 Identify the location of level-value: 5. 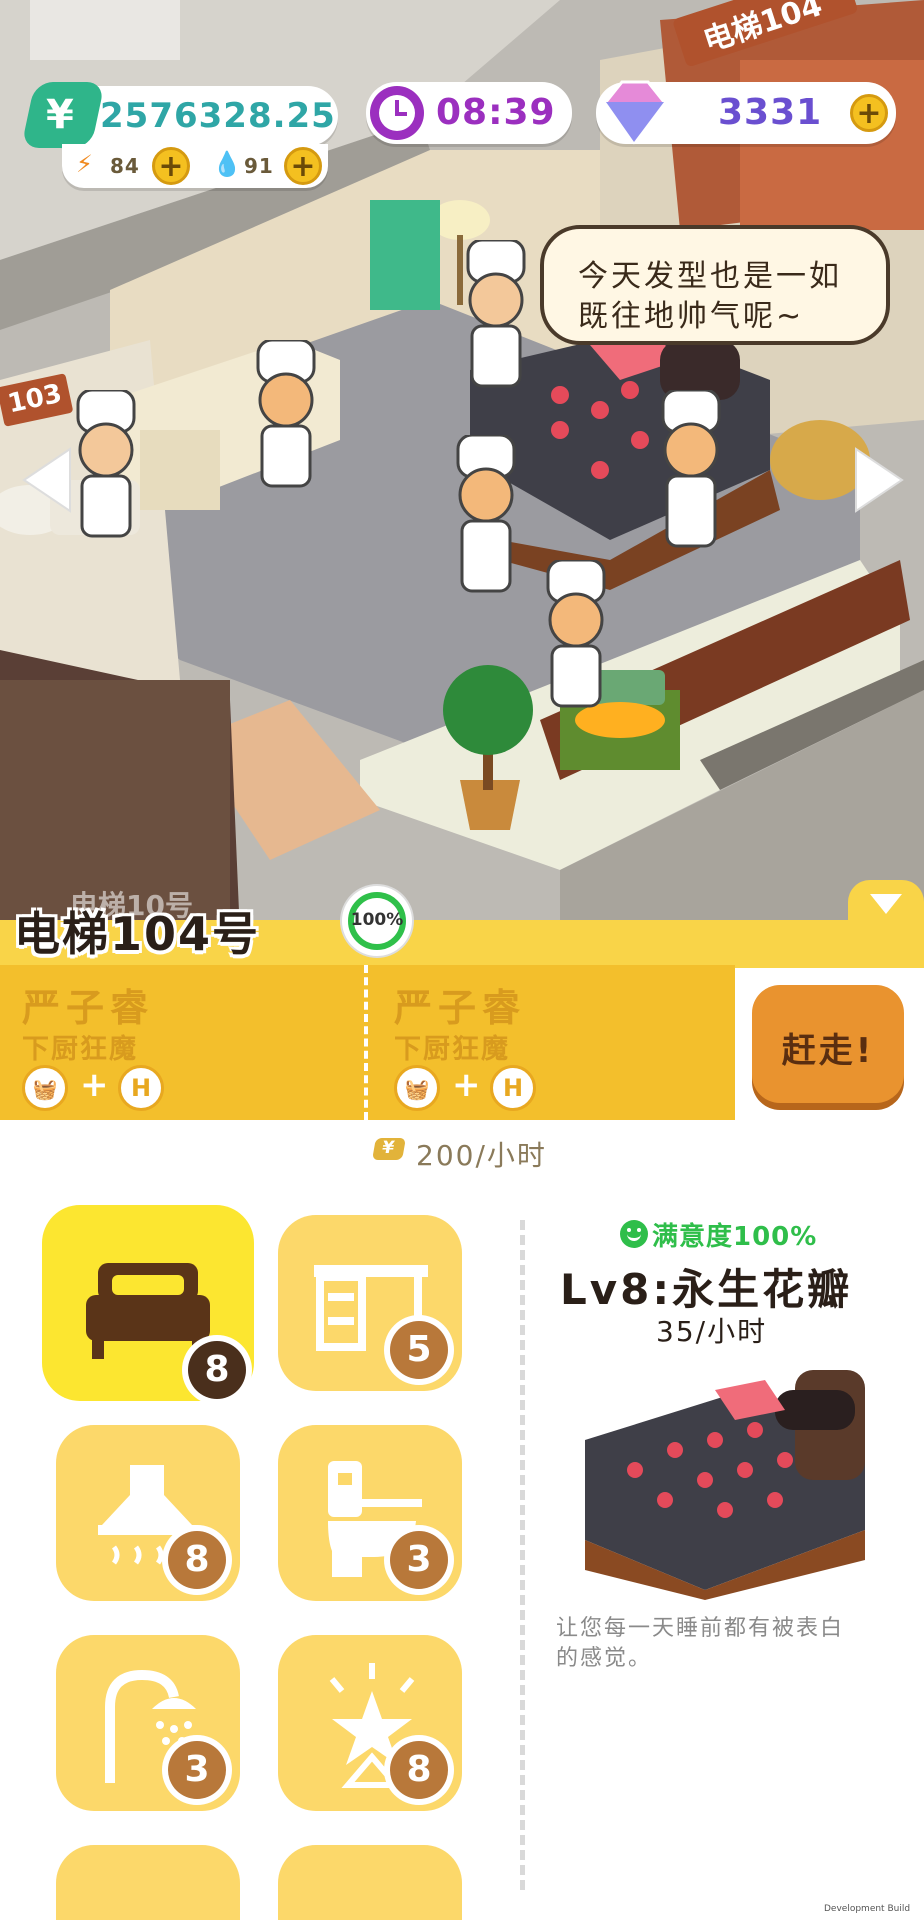
(419, 1350).